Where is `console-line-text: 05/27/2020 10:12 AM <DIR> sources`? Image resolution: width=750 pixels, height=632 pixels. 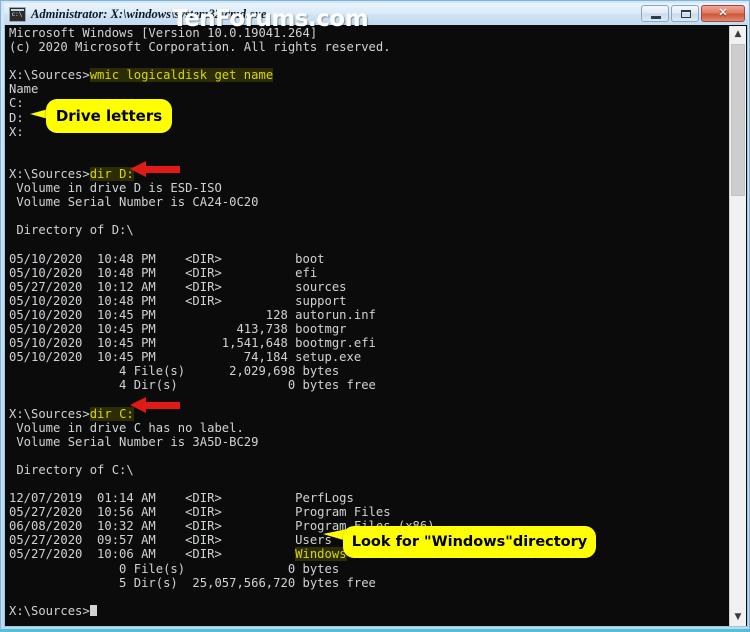
console-line-text: 05/27/2020 10:12 AM <DIR> sources is located at coordinates (178, 286).